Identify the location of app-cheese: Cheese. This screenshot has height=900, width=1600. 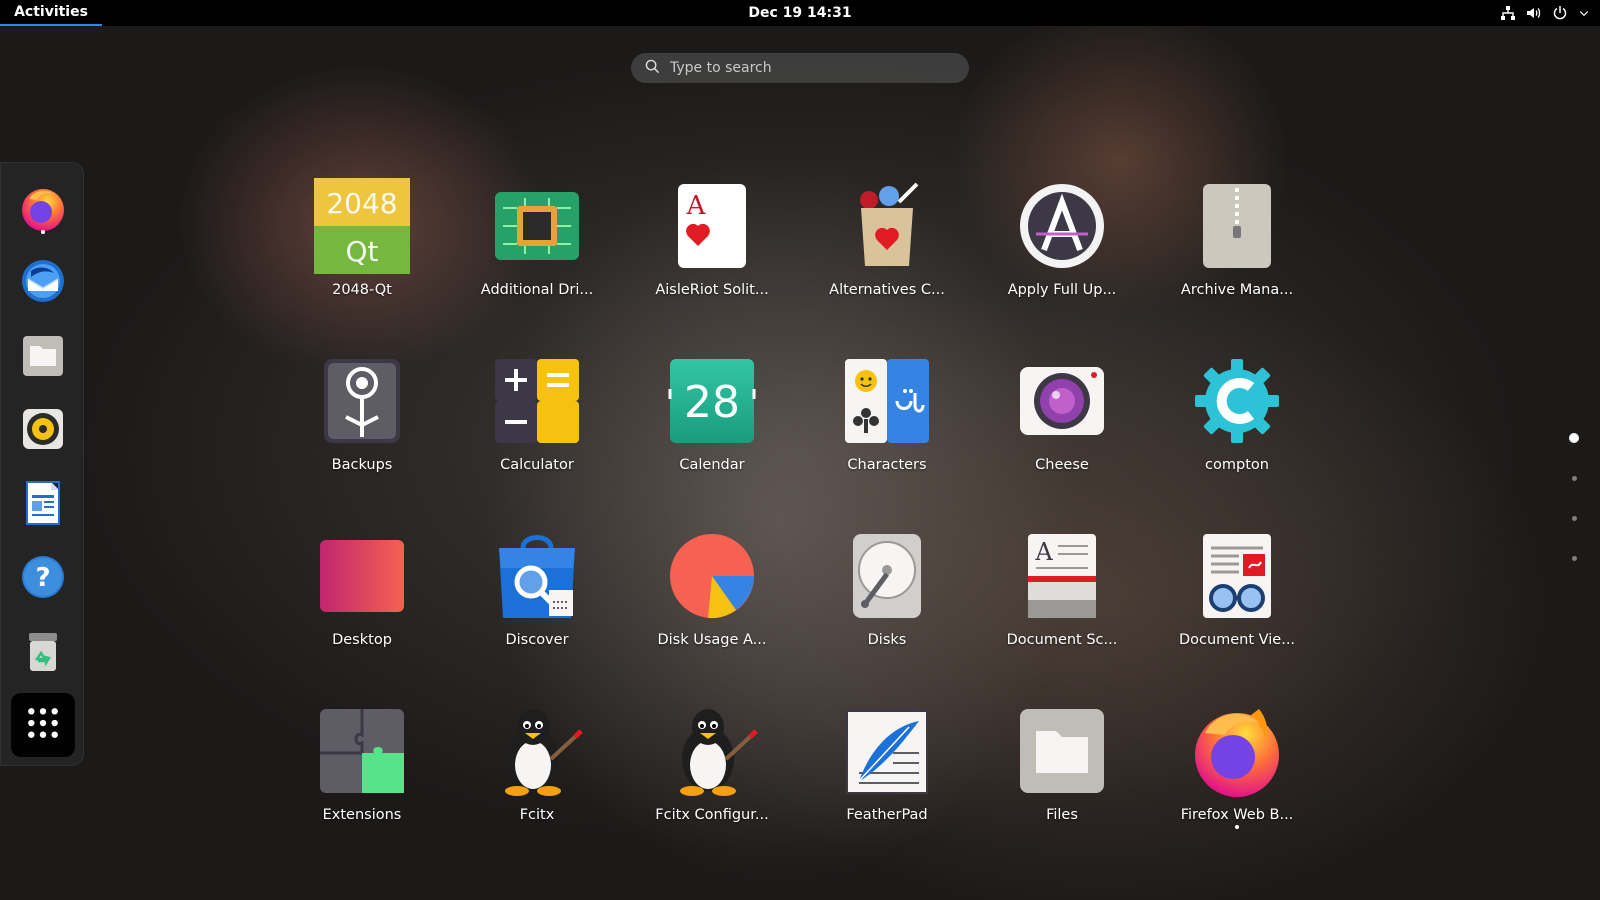
(1062, 420).